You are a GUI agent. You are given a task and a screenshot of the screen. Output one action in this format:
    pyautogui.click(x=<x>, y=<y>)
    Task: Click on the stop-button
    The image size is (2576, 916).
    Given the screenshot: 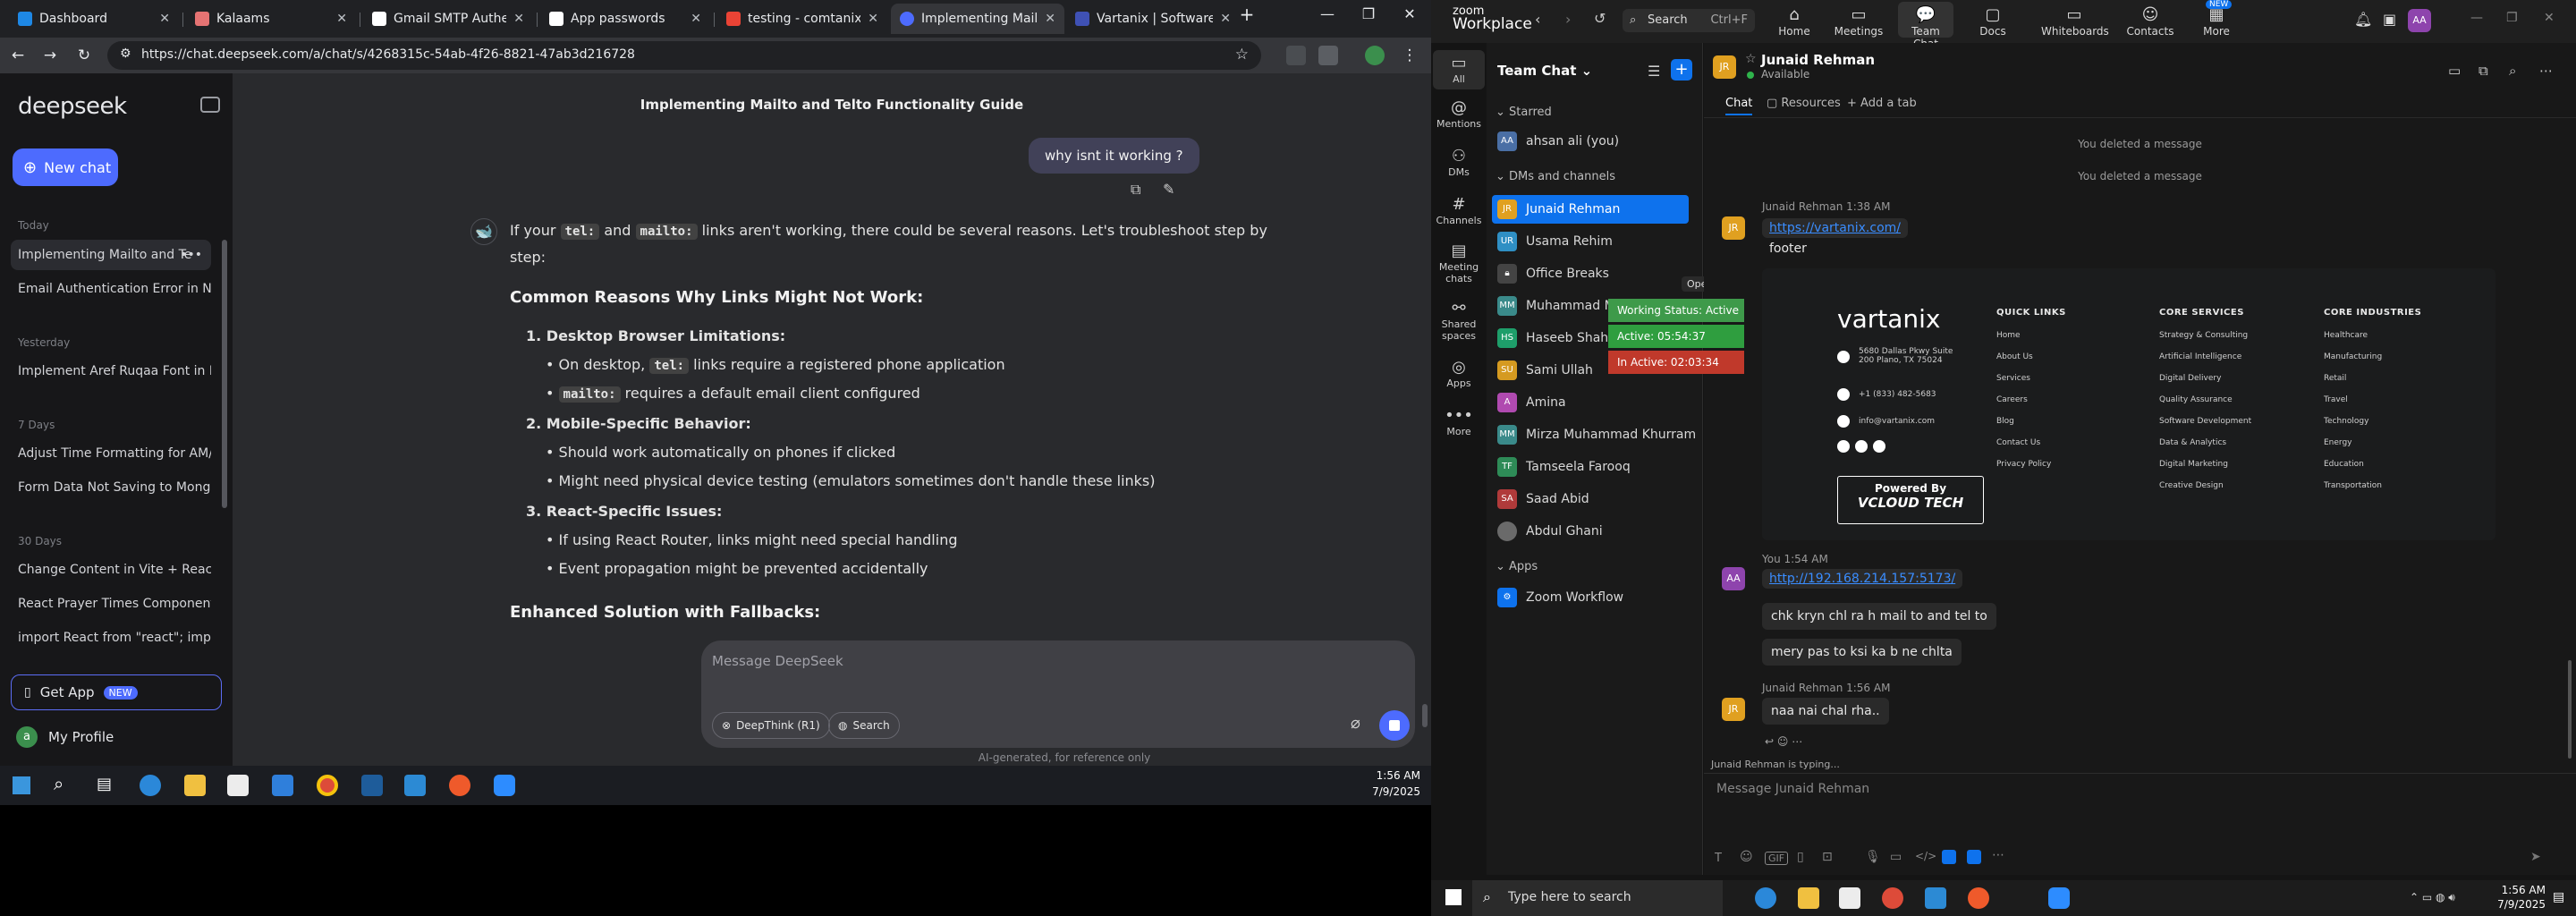 What is the action you would take?
    pyautogui.click(x=1394, y=725)
    